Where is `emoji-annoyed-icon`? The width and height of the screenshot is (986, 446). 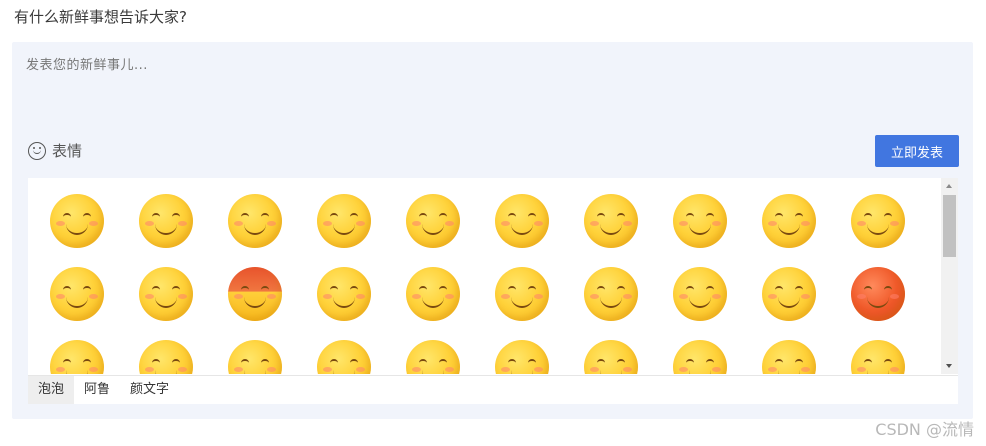 emoji-annoyed-icon is located at coordinates (789, 357).